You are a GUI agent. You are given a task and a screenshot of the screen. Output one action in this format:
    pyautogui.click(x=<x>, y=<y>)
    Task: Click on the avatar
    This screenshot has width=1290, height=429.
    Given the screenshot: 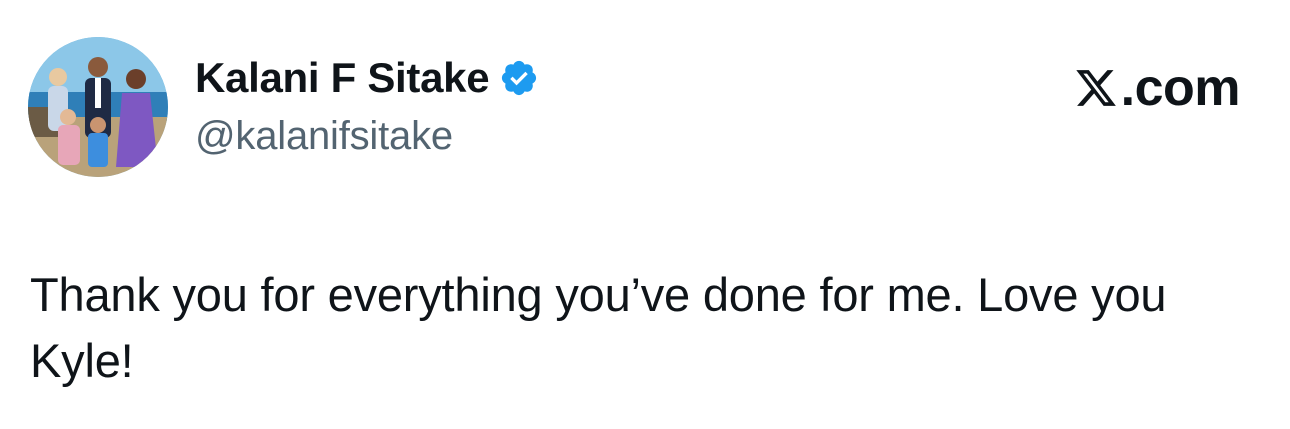 What is the action you would take?
    pyautogui.click(x=98, y=107)
    